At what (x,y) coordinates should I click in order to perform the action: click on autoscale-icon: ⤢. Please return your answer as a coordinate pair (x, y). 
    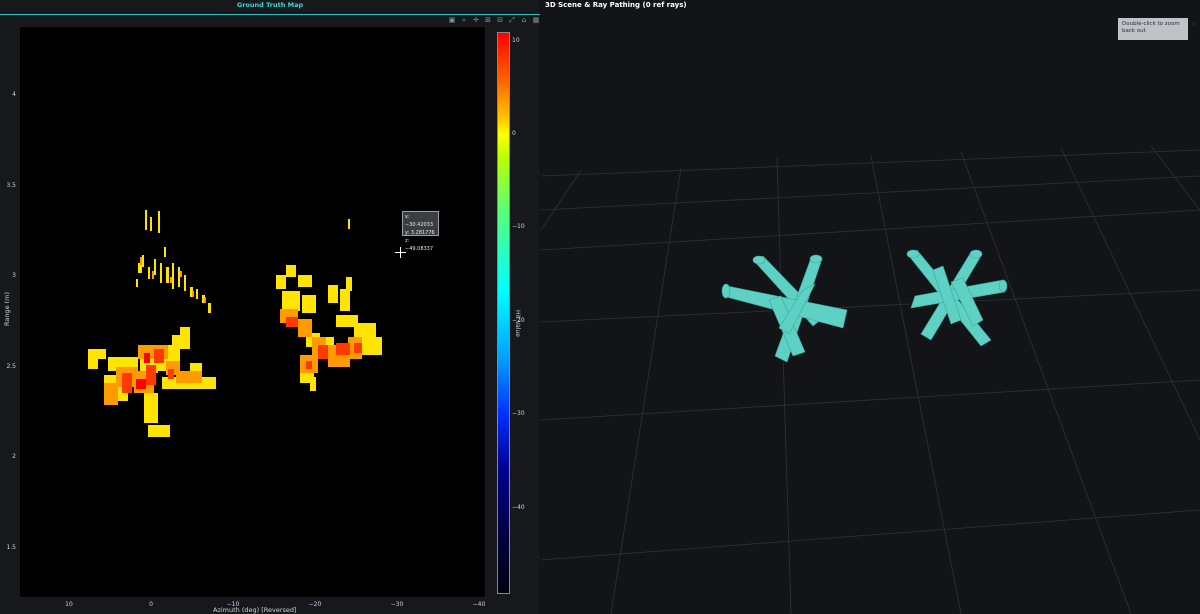
    Looking at the image, I should click on (512, 20).